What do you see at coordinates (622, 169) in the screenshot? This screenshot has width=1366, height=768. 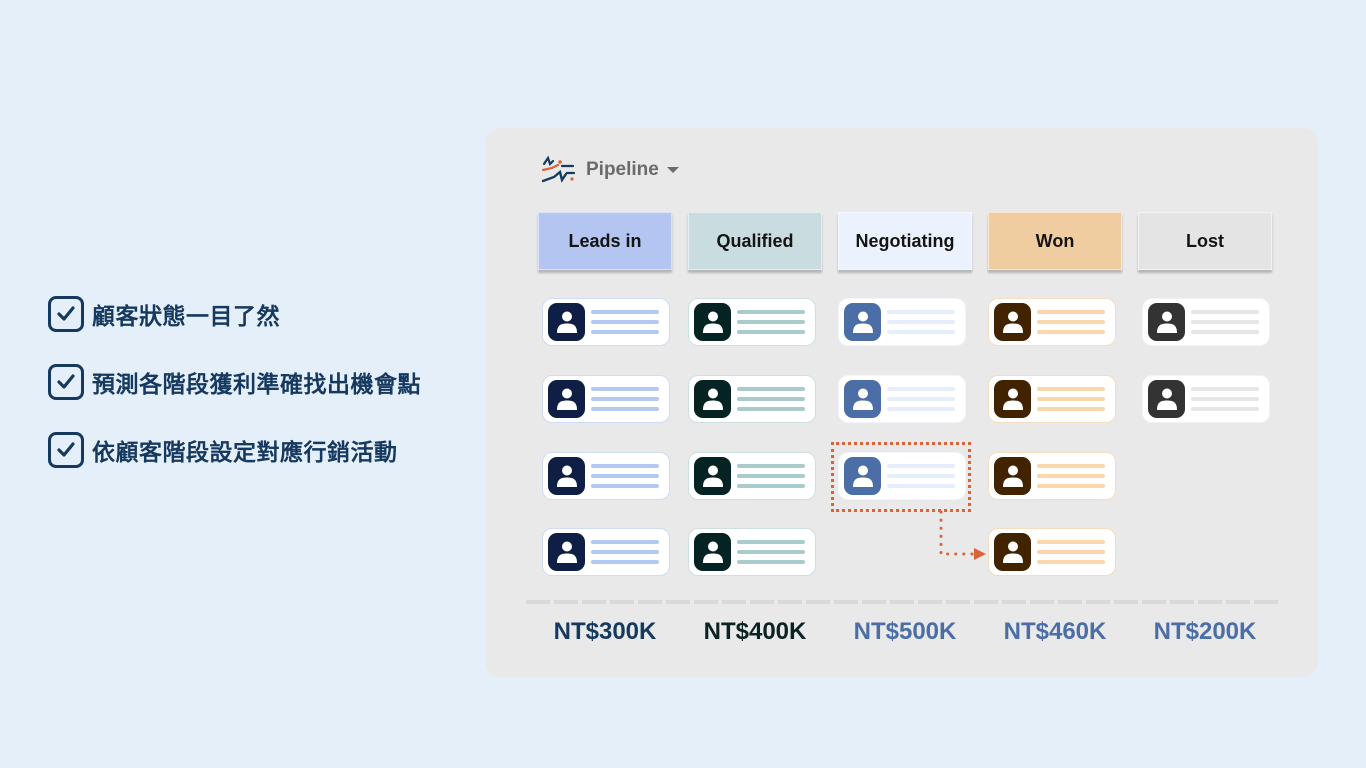 I see `pipeline-title: Pipeline` at bounding box center [622, 169].